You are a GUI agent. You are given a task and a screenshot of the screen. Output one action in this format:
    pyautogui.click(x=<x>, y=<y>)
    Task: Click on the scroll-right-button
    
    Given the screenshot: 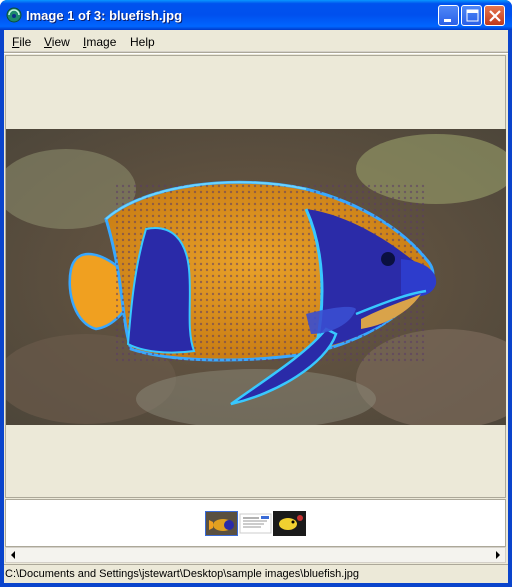 What is the action you would take?
    pyautogui.click(x=498, y=555)
    